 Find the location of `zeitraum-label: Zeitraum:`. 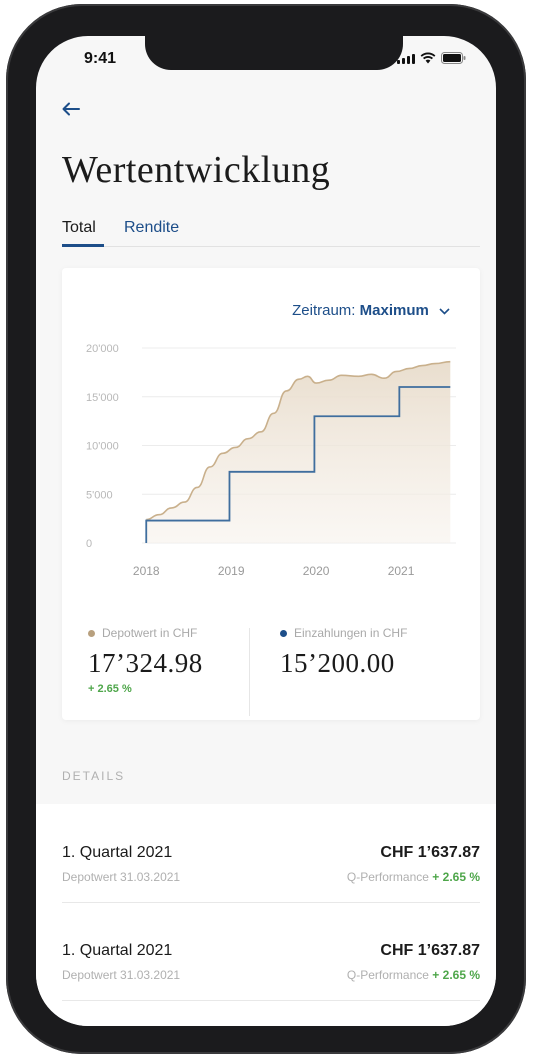

zeitraum-label: Zeitraum: is located at coordinates (324, 310).